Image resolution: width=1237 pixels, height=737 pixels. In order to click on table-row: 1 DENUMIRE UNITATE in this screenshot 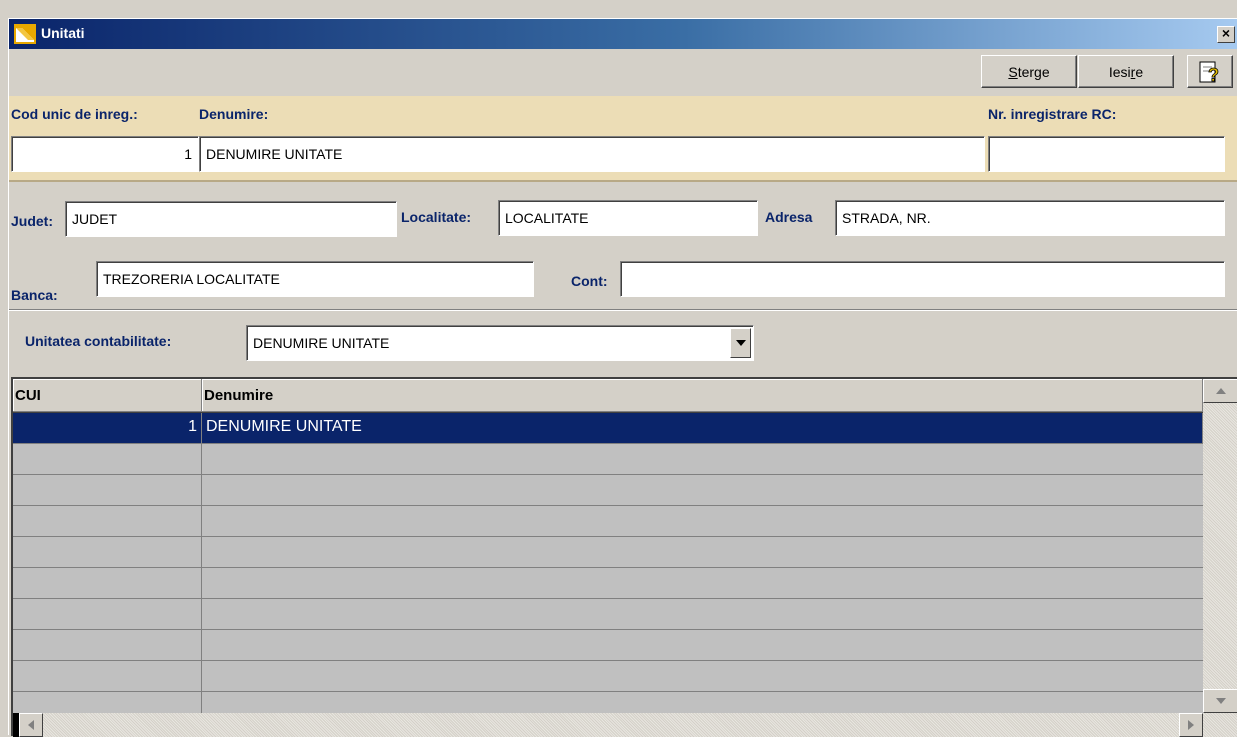, I will do `click(608, 428)`.